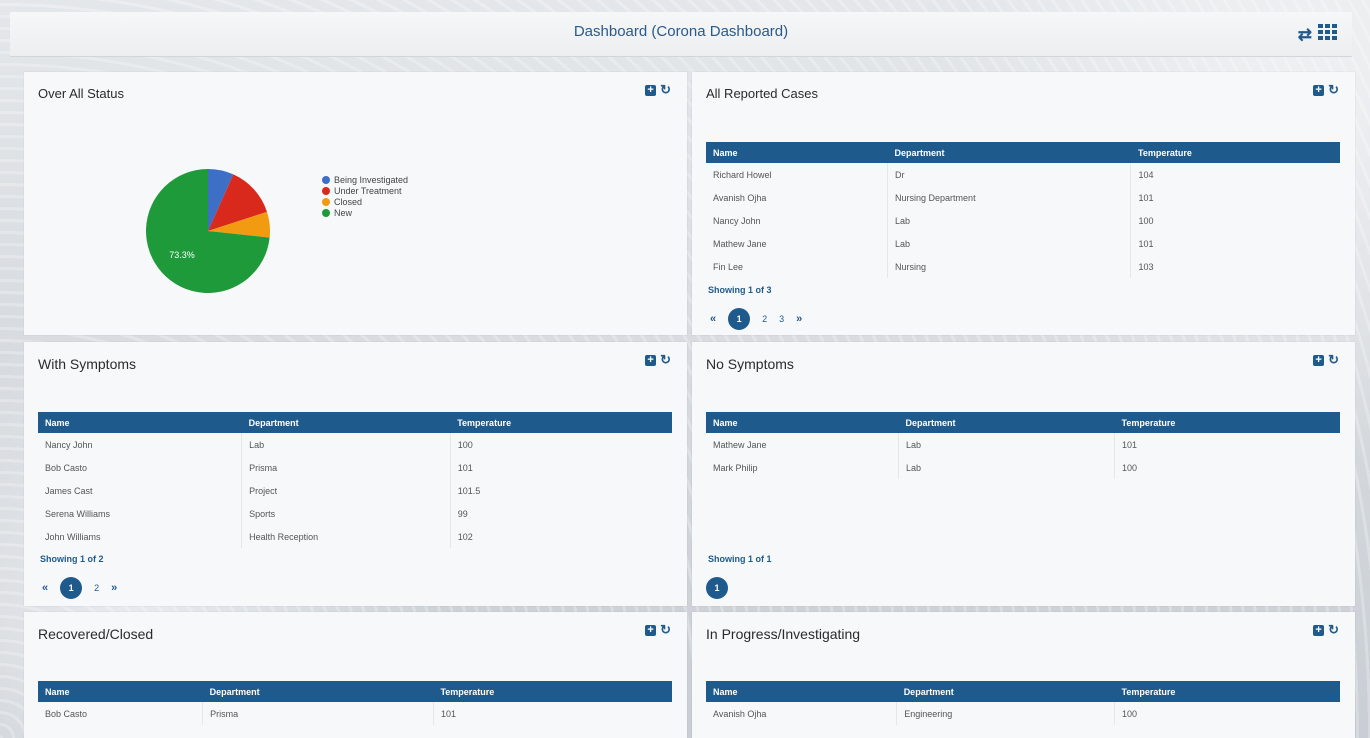 This screenshot has height=738, width=1370. I want to click on panel-title: No Symptoms, so click(750, 364).